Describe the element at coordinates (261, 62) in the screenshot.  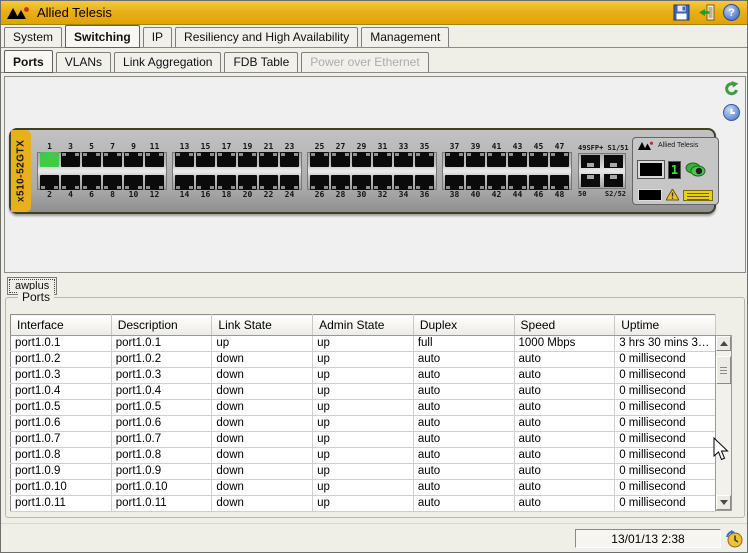
I see `subtab-fdb-table: FDB Table` at that location.